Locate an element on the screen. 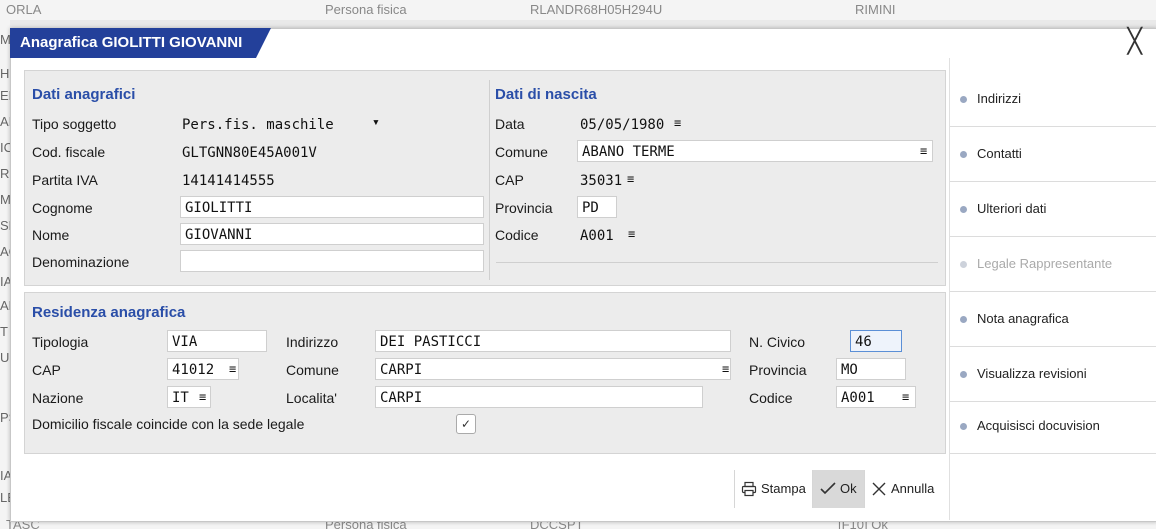 Image resolution: width=1156 pixels, height=529 pixels. localita-label: Localita' is located at coordinates (311, 398).